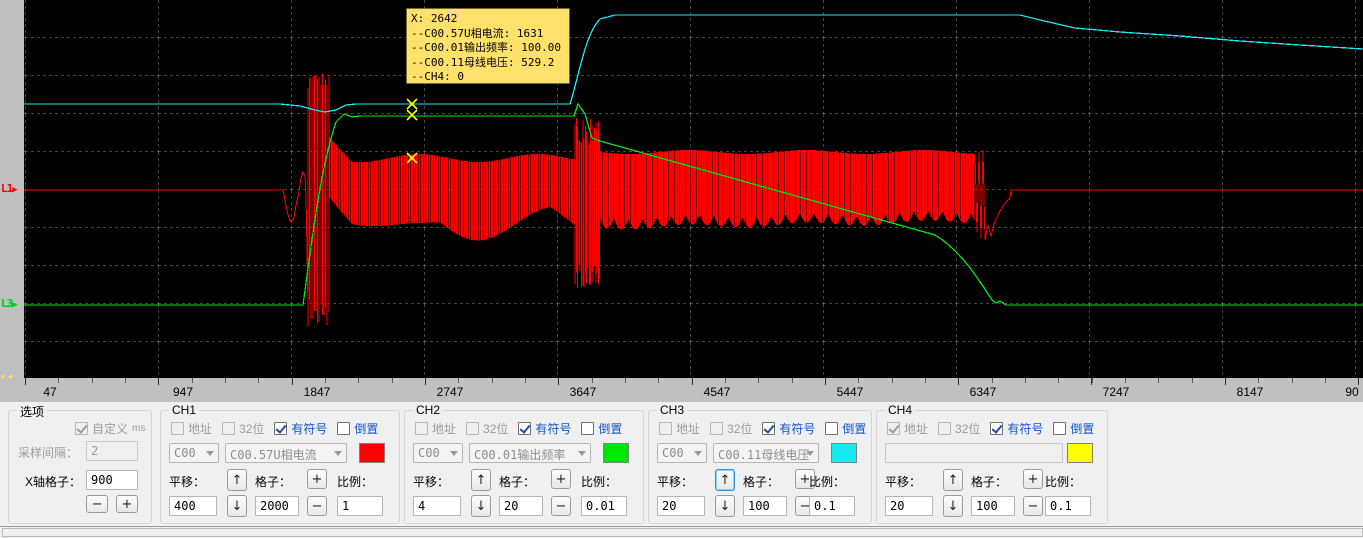 Image resolution: width=1363 pixels, height=538 pixels. Describe the element at coordinates (286, 453) in the screenshot. I see `ch1-signal-combo: C00.57U相电流` at that location.